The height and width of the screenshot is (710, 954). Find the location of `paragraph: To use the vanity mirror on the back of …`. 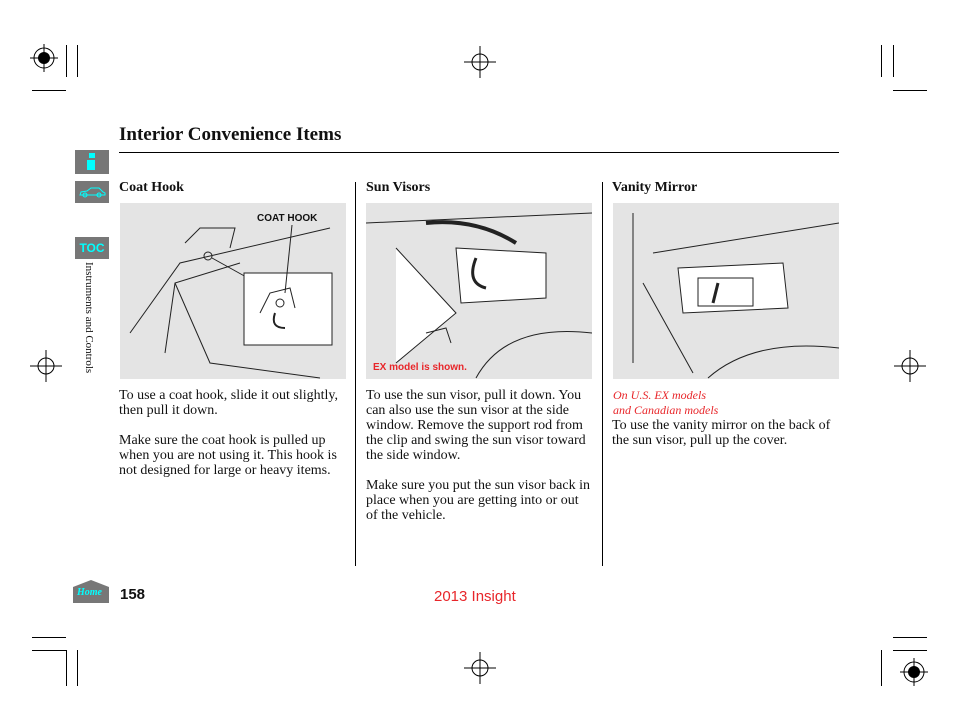

paragraph: To use the vanity mirror on the back of … is located at coordinates (721, 433).